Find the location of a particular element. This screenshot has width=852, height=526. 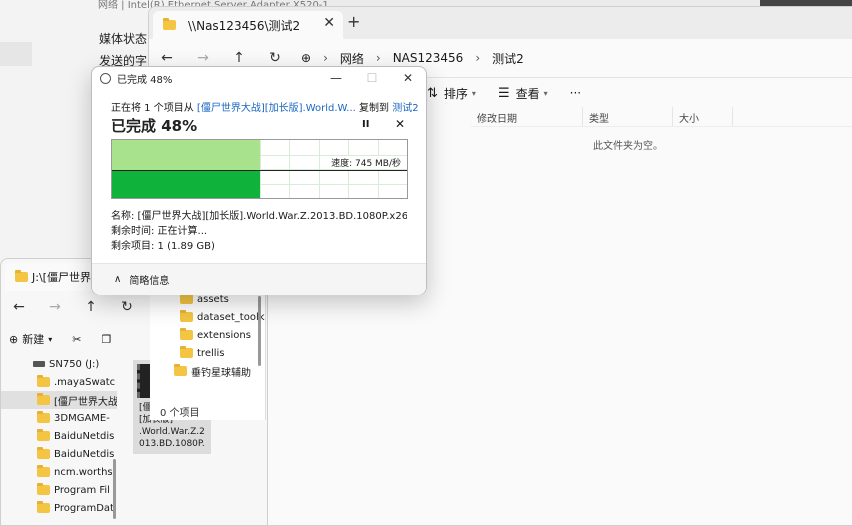

sort-button: ⇅ 排序 ▾ is located at coordinates (451, 93).